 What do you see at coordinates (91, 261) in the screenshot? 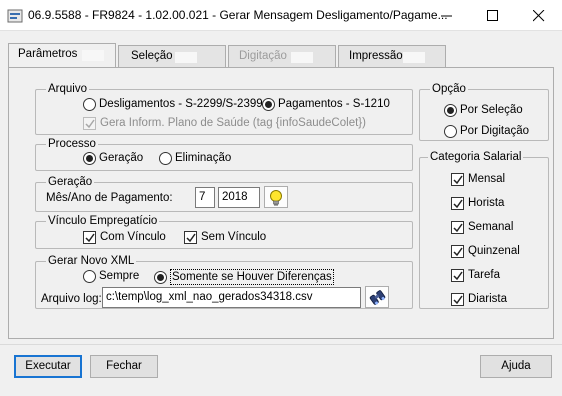
I see `group-title: Gerar Novo XML` at bounding box center [91, 261].